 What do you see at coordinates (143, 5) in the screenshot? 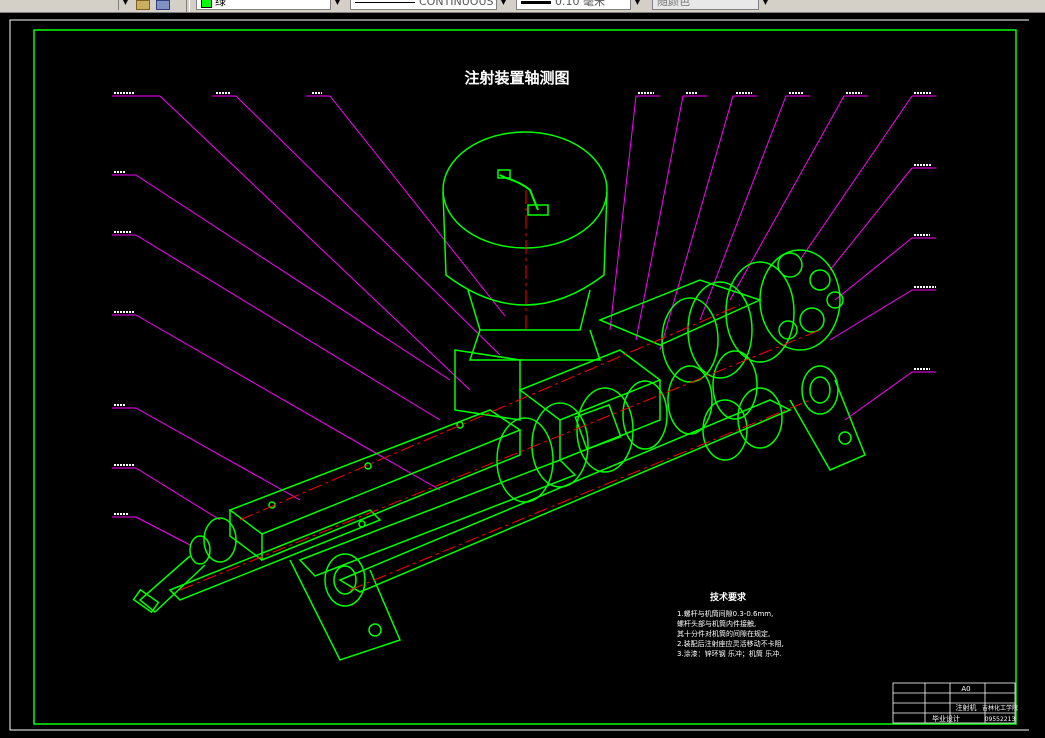
I see `layer-states-icon` at bounding box center [143, 5].